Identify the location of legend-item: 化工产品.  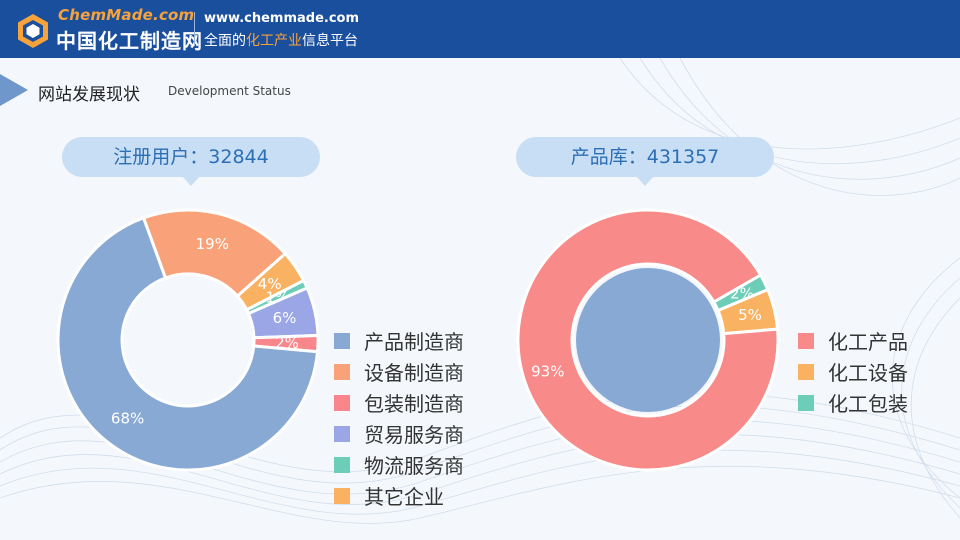
(853, 340).